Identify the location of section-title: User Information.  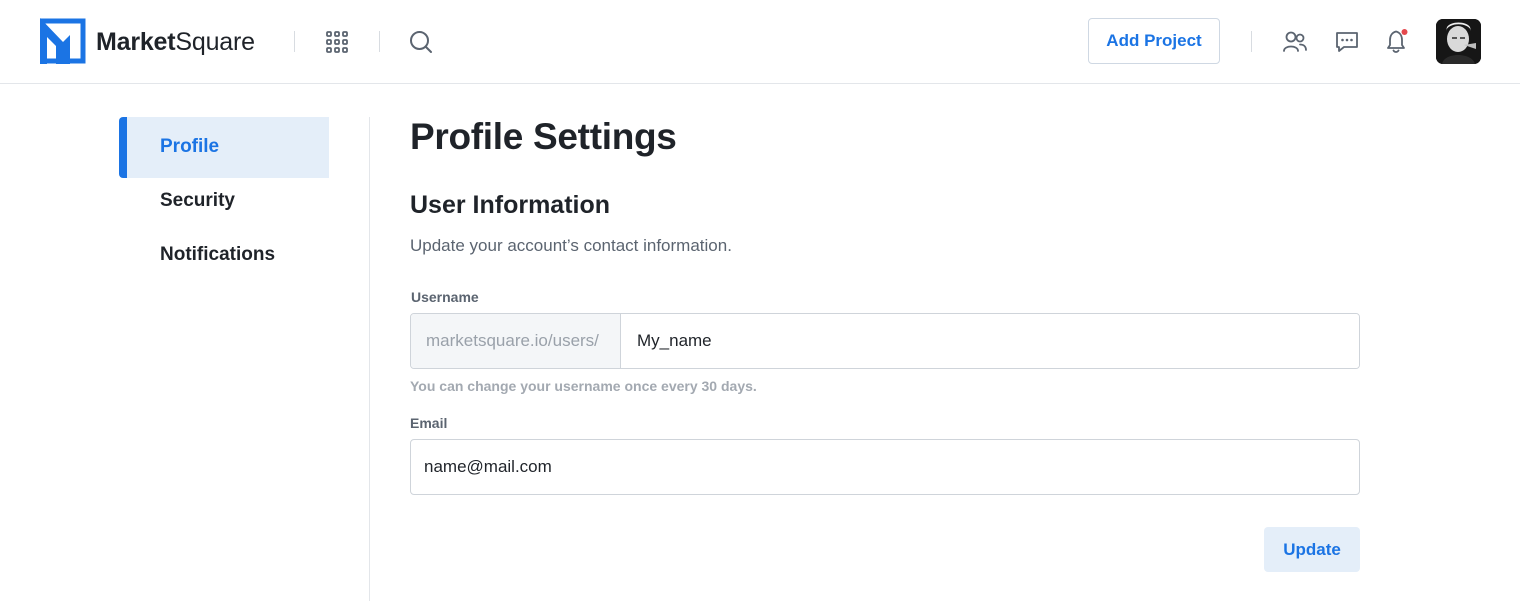
(510, 205).